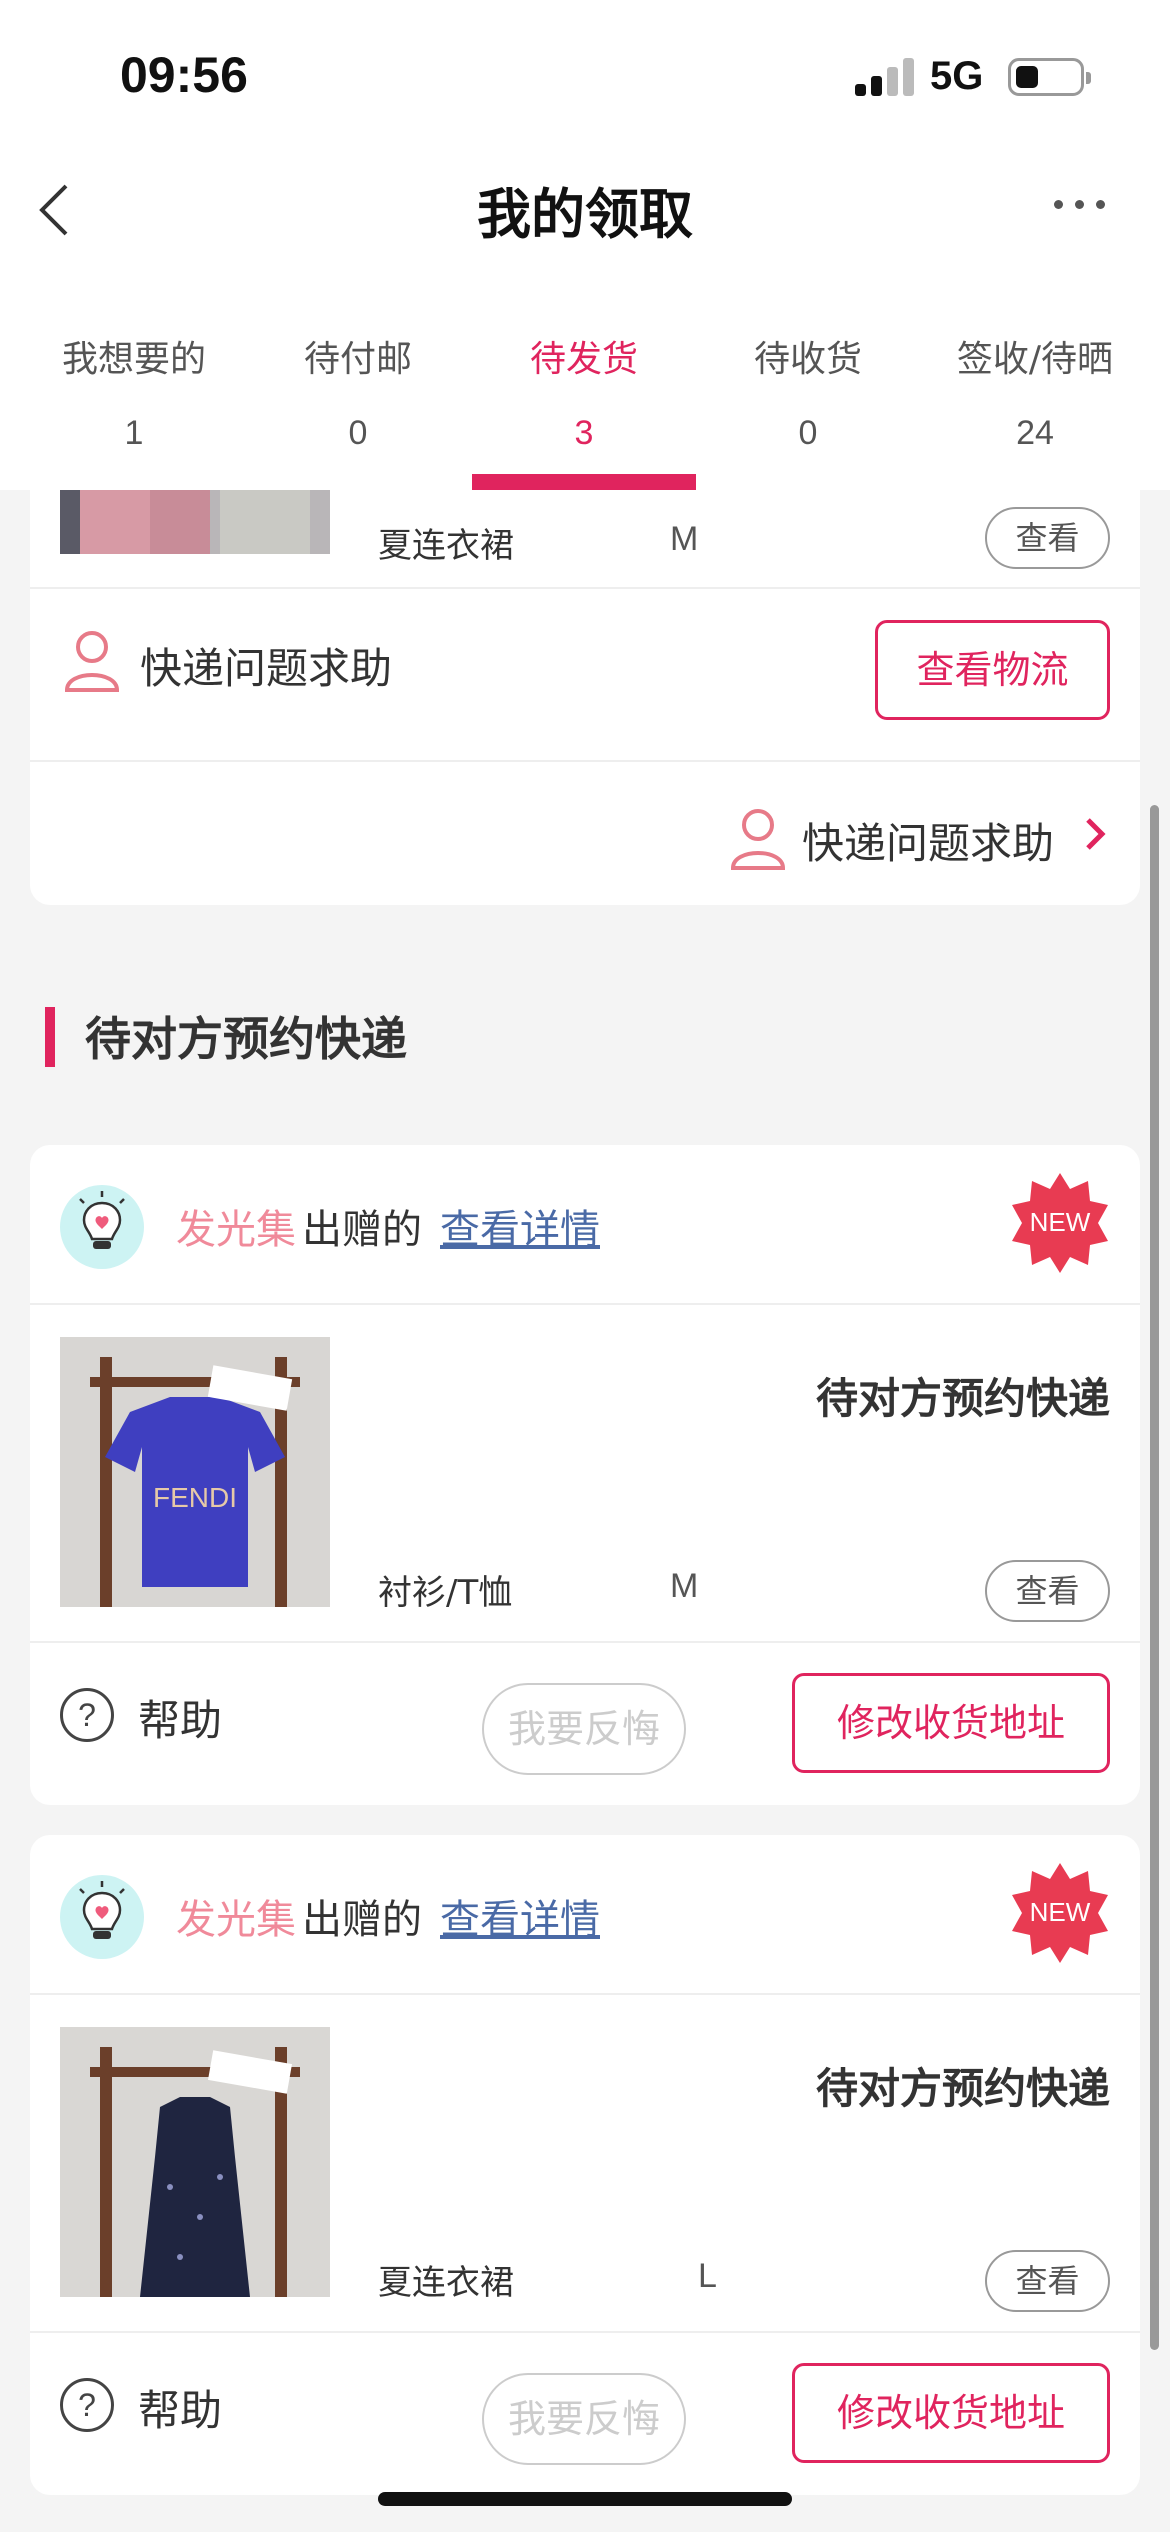  What do you see at coordinates (584, 433) in the screenshot?
I see `tab-count: 3` at bounding box center [584, 433].